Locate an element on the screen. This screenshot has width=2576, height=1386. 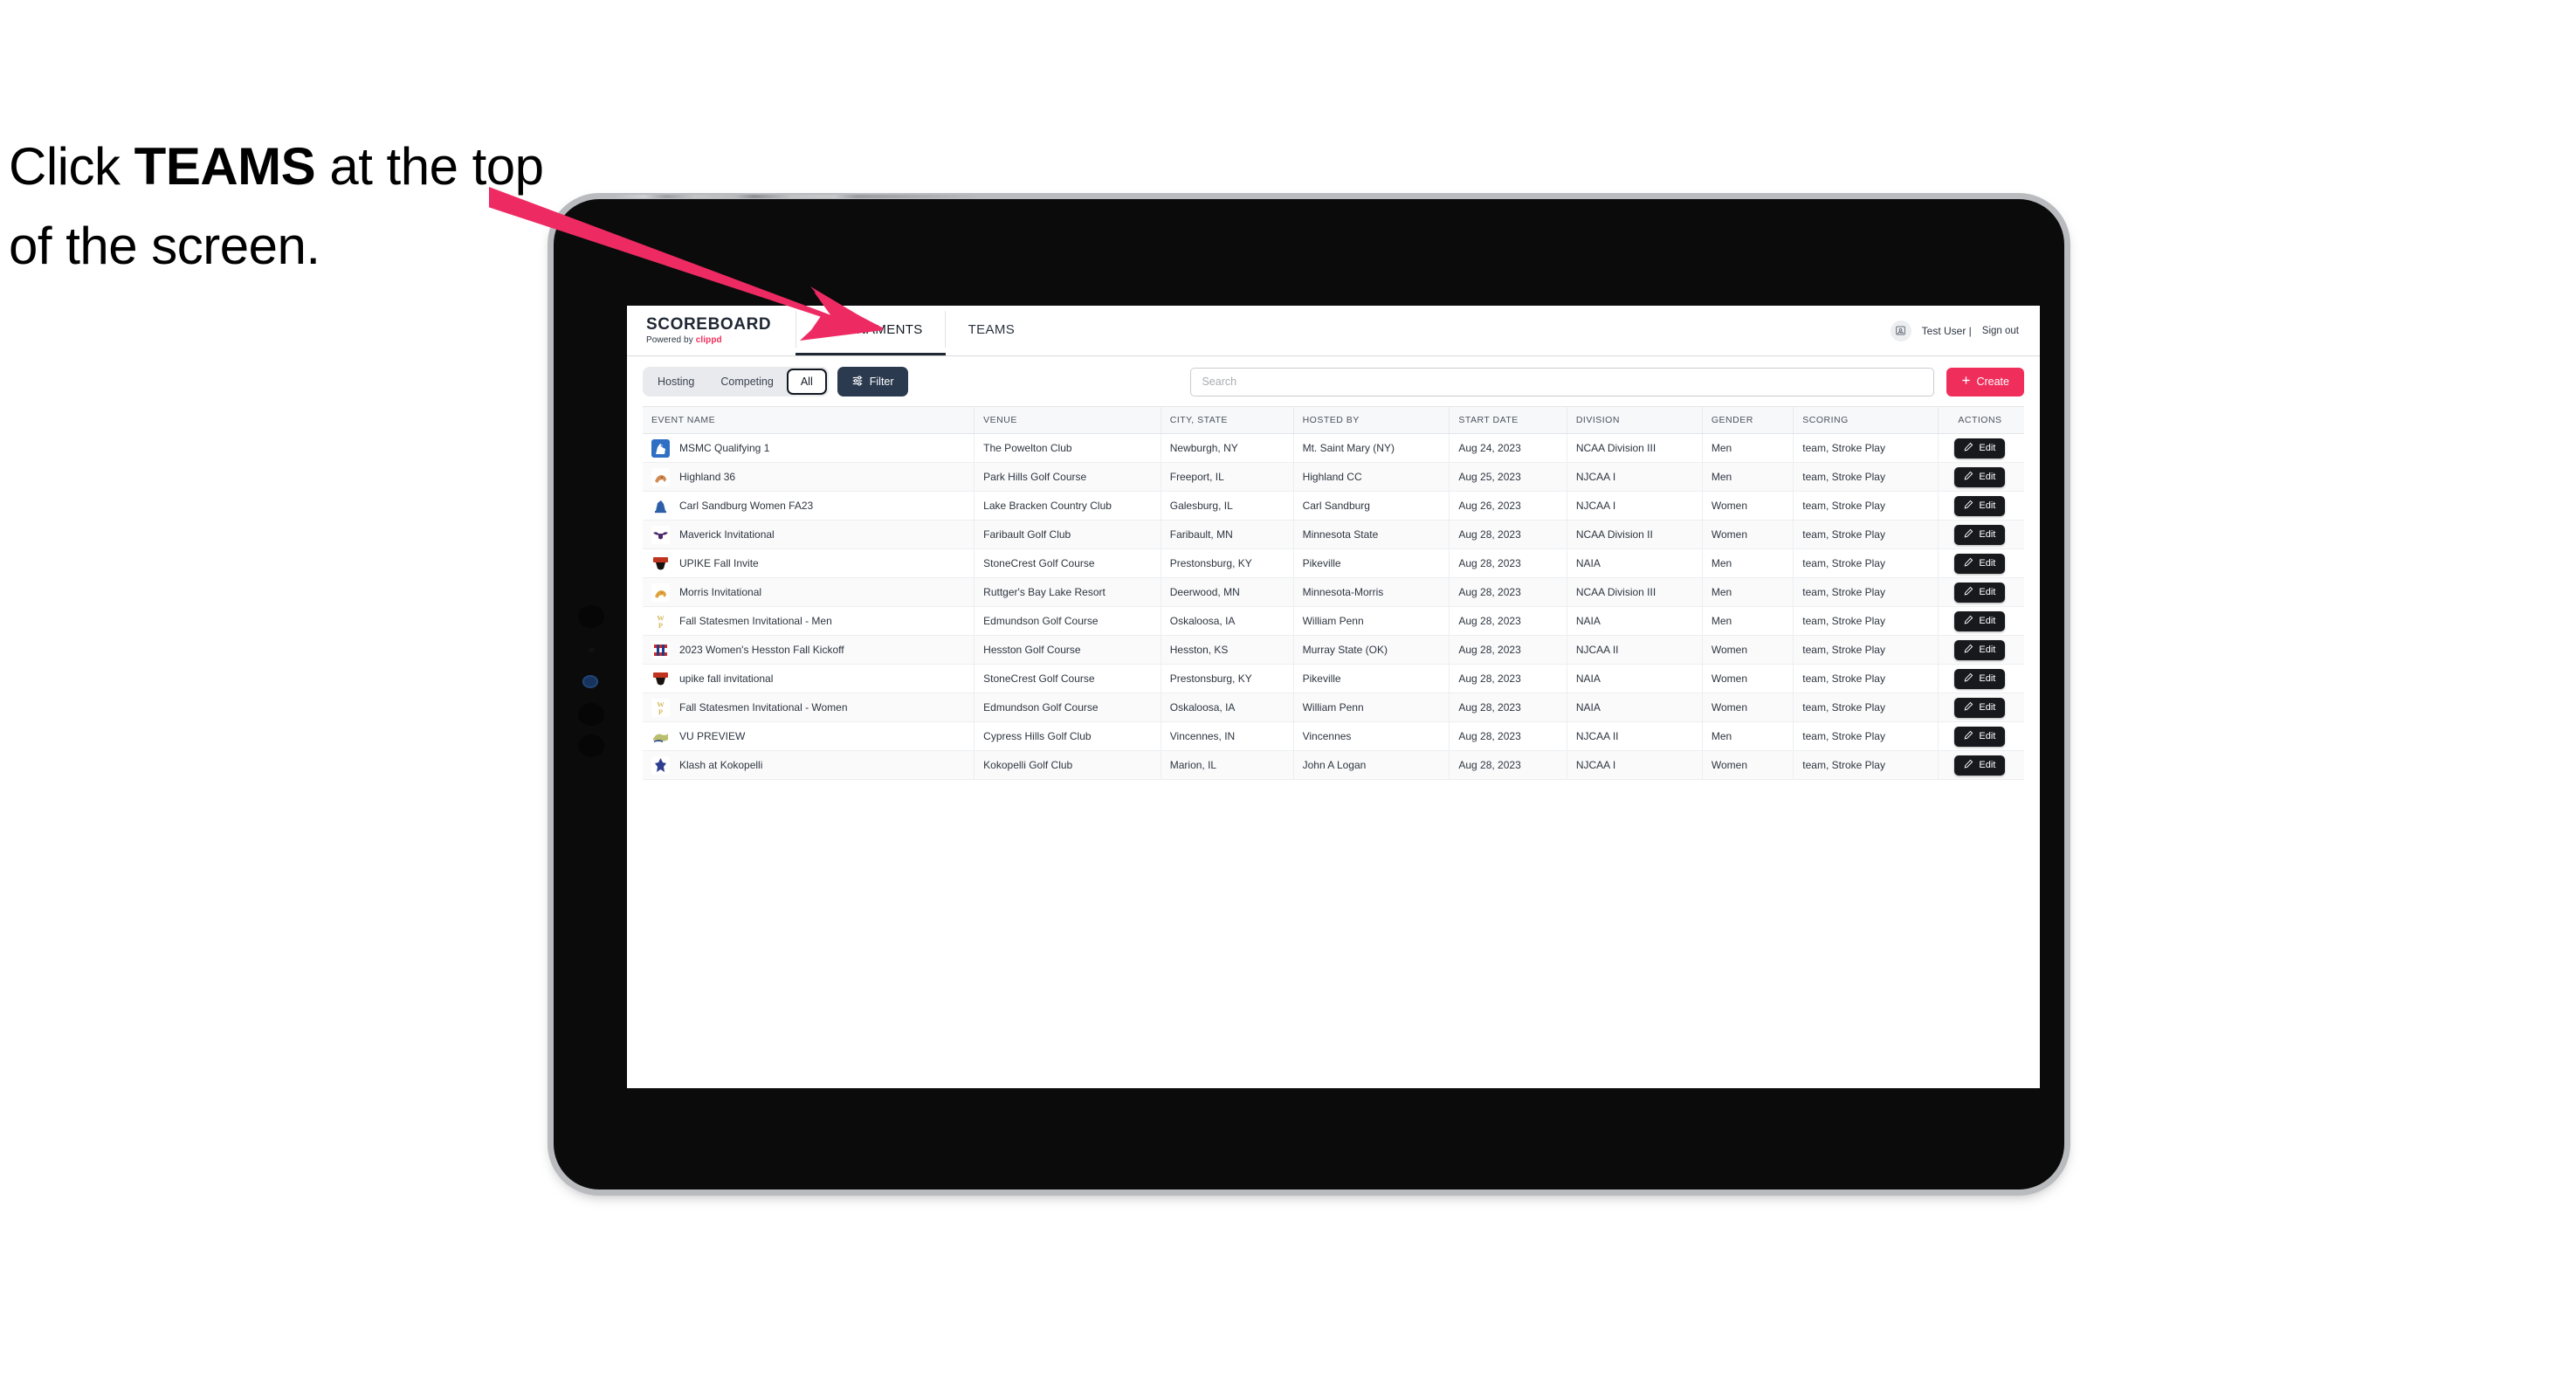
brand-logo: SCOREBOARD Powered by clippd is located at coordinates (711, 331).